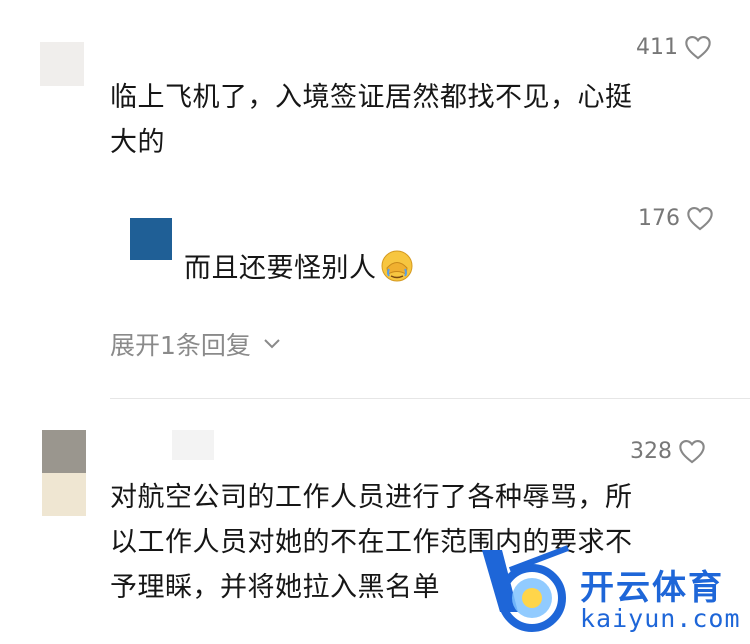 The image size is (750, 644). What do you see at coordinates (420, 120) in the screenshot?
I see `comment-text: 临上飞机了，入境签证居然都找不见，心挺 大的` at bounding box center [420, 120].